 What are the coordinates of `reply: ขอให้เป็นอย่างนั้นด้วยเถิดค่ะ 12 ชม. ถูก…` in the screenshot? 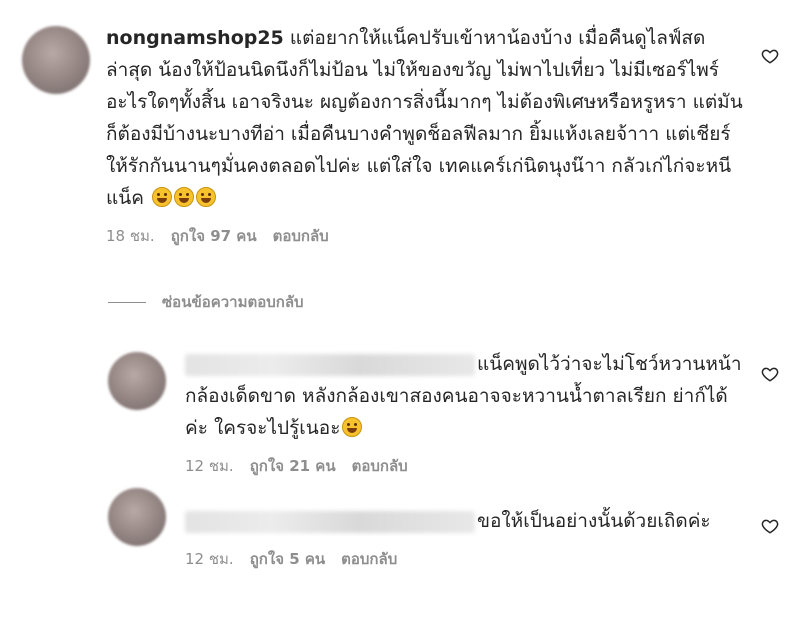 It's located at (465, 538).